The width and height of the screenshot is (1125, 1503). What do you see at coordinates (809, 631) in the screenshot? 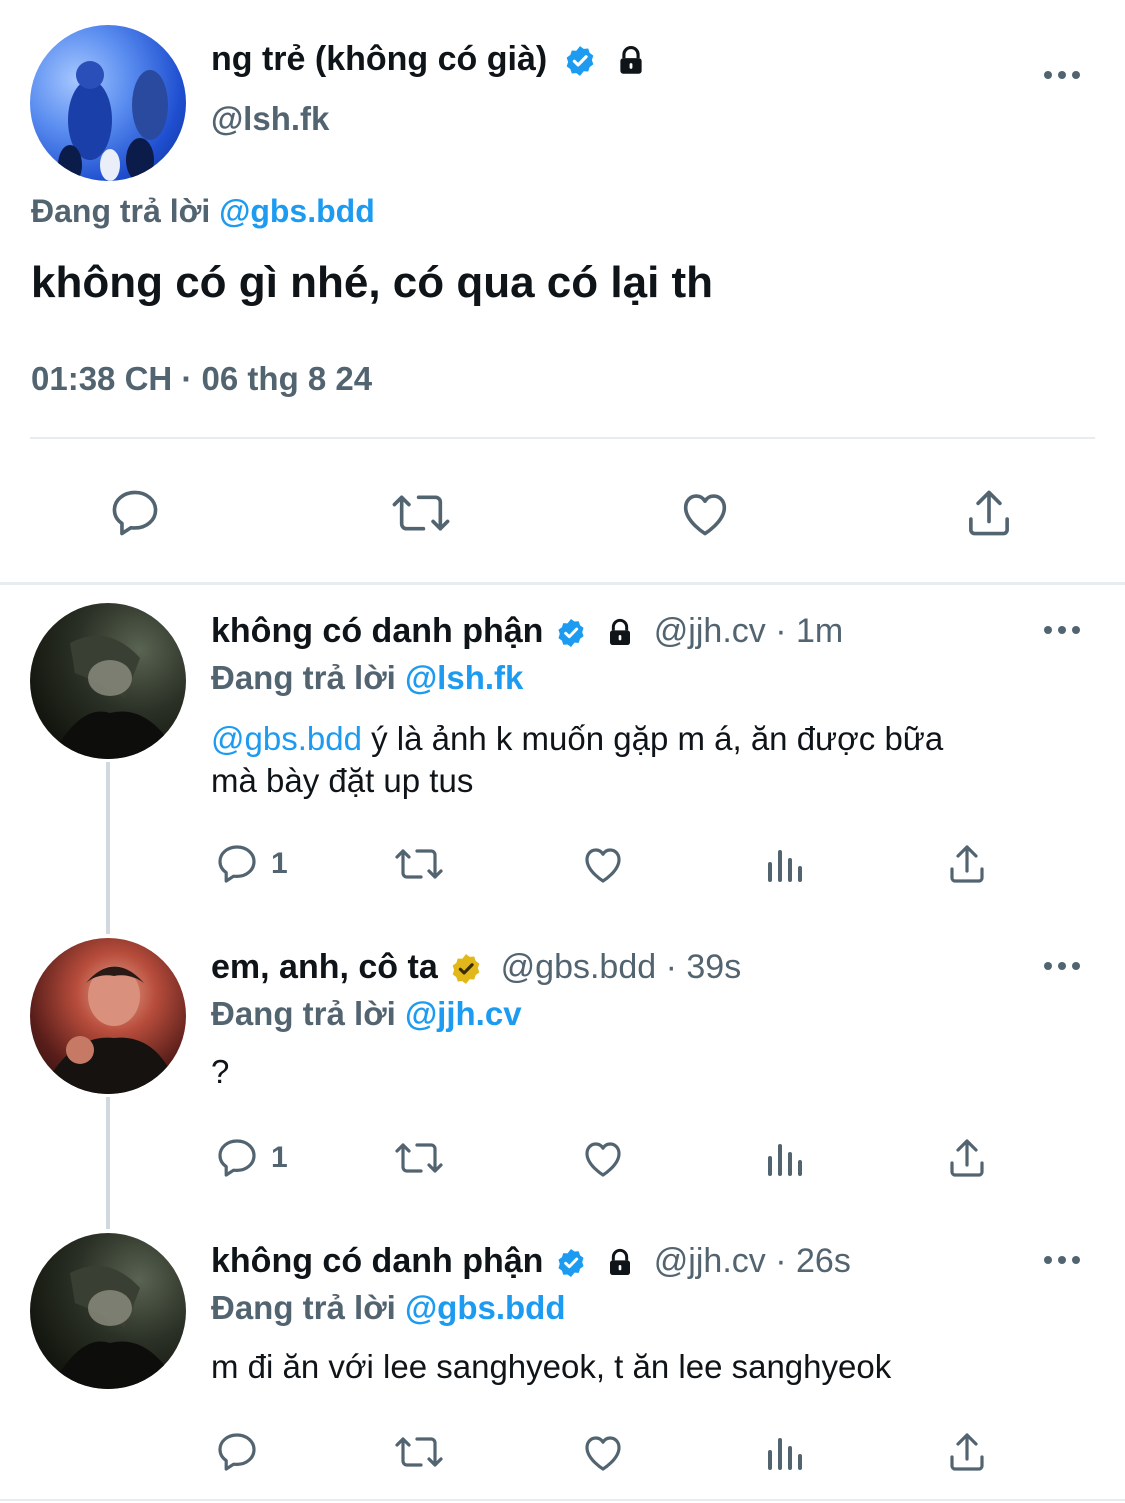
I see `post-time: · 1m` at bounding box center [809, 631].